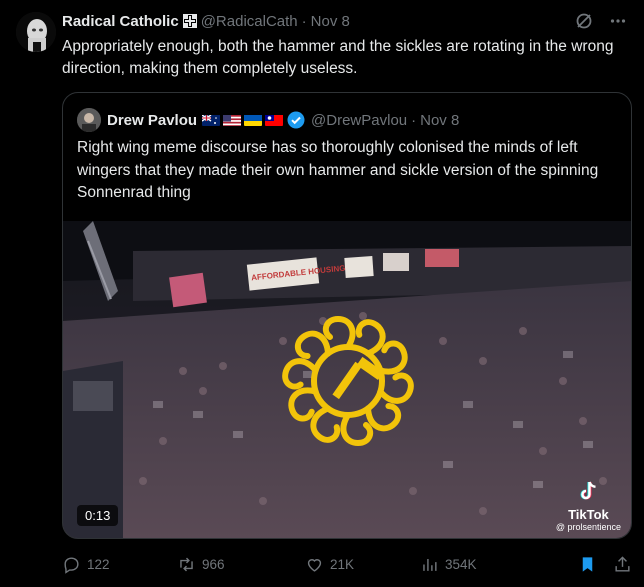  What do you see at coordinates (98, 515) in the screenshot?
I see `video-timestamp: 0:13` at bounding box center [98, 515].